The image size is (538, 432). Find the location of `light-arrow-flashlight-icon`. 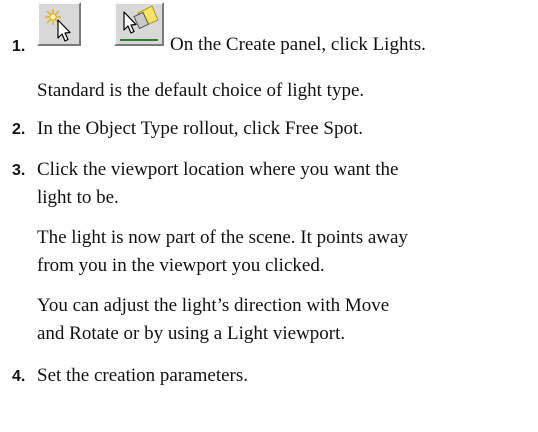

light-arrow-flashlight-icon is located at coordinates (139, 24).